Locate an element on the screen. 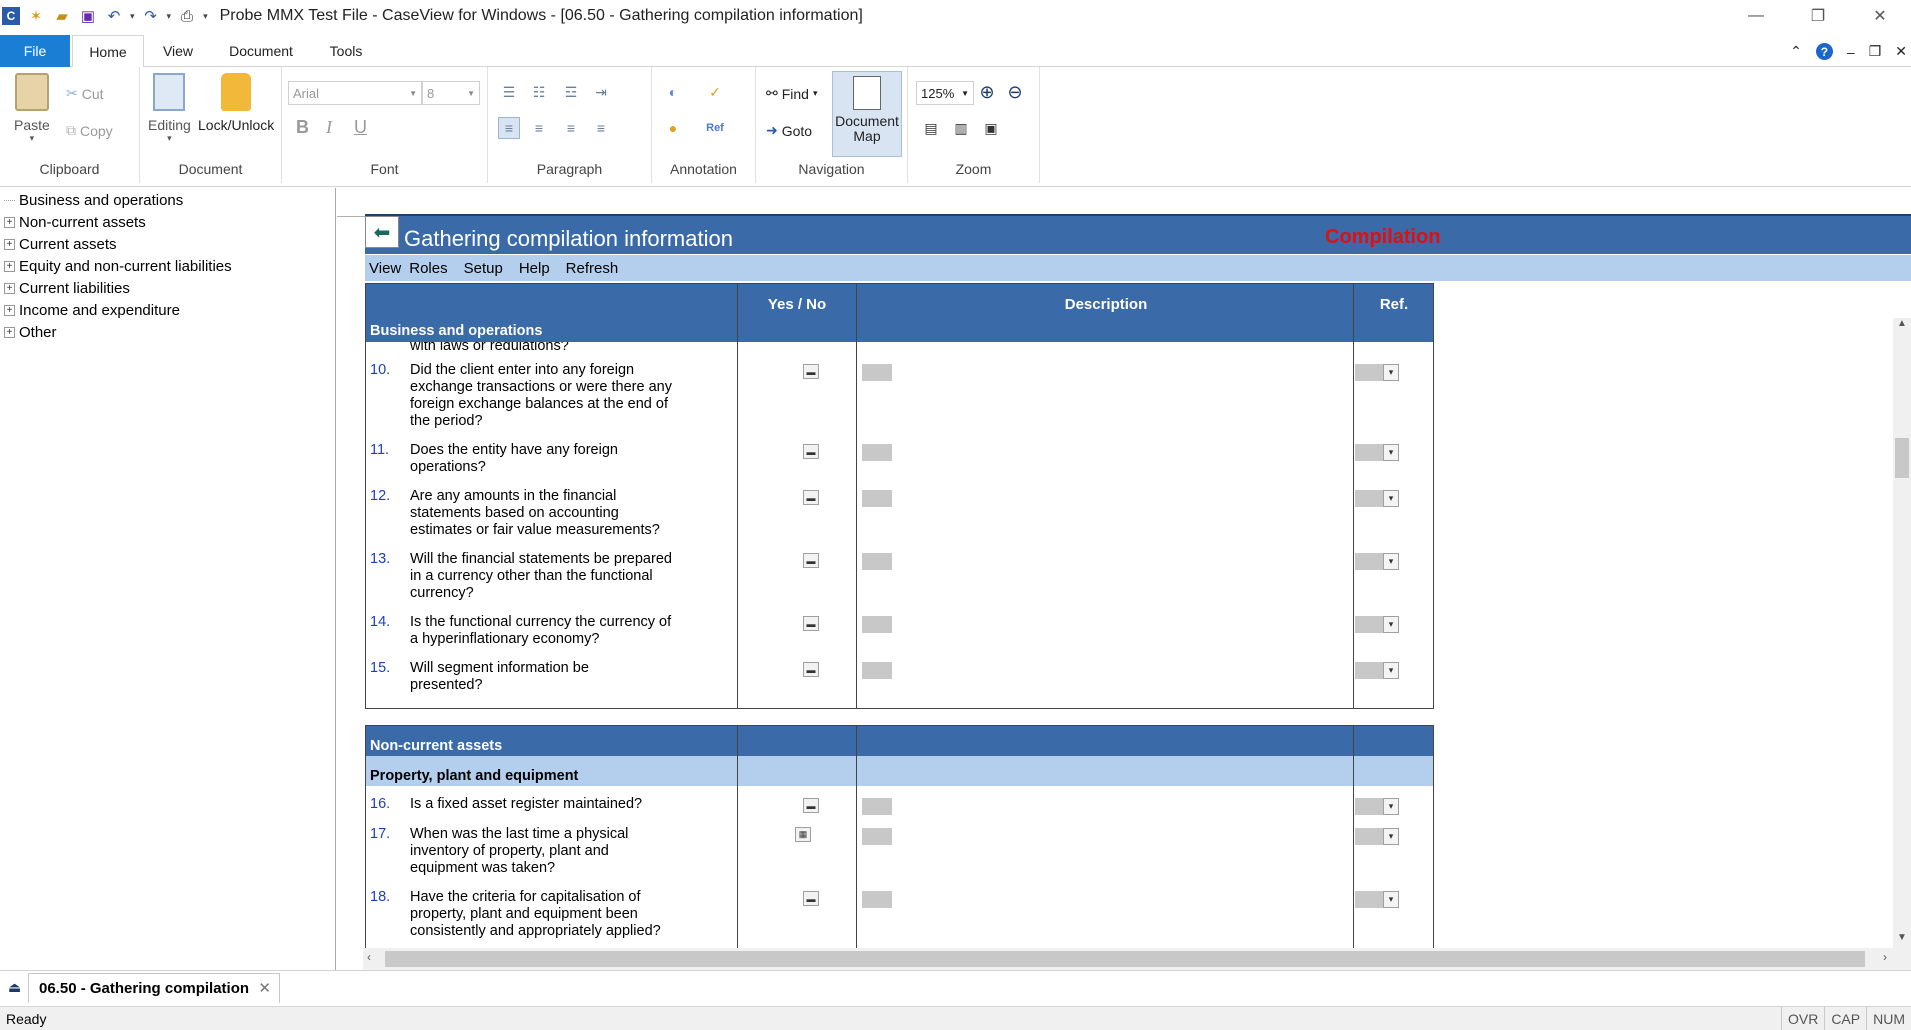 This screenshot has height=1030, width=1911. redo-icon: ↷ is located at coordinates (151, 16).